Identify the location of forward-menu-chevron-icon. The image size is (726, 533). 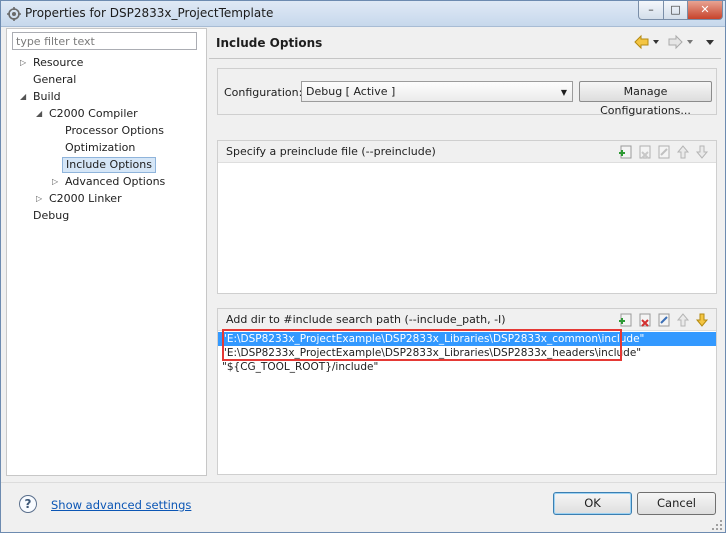
(690, 42).